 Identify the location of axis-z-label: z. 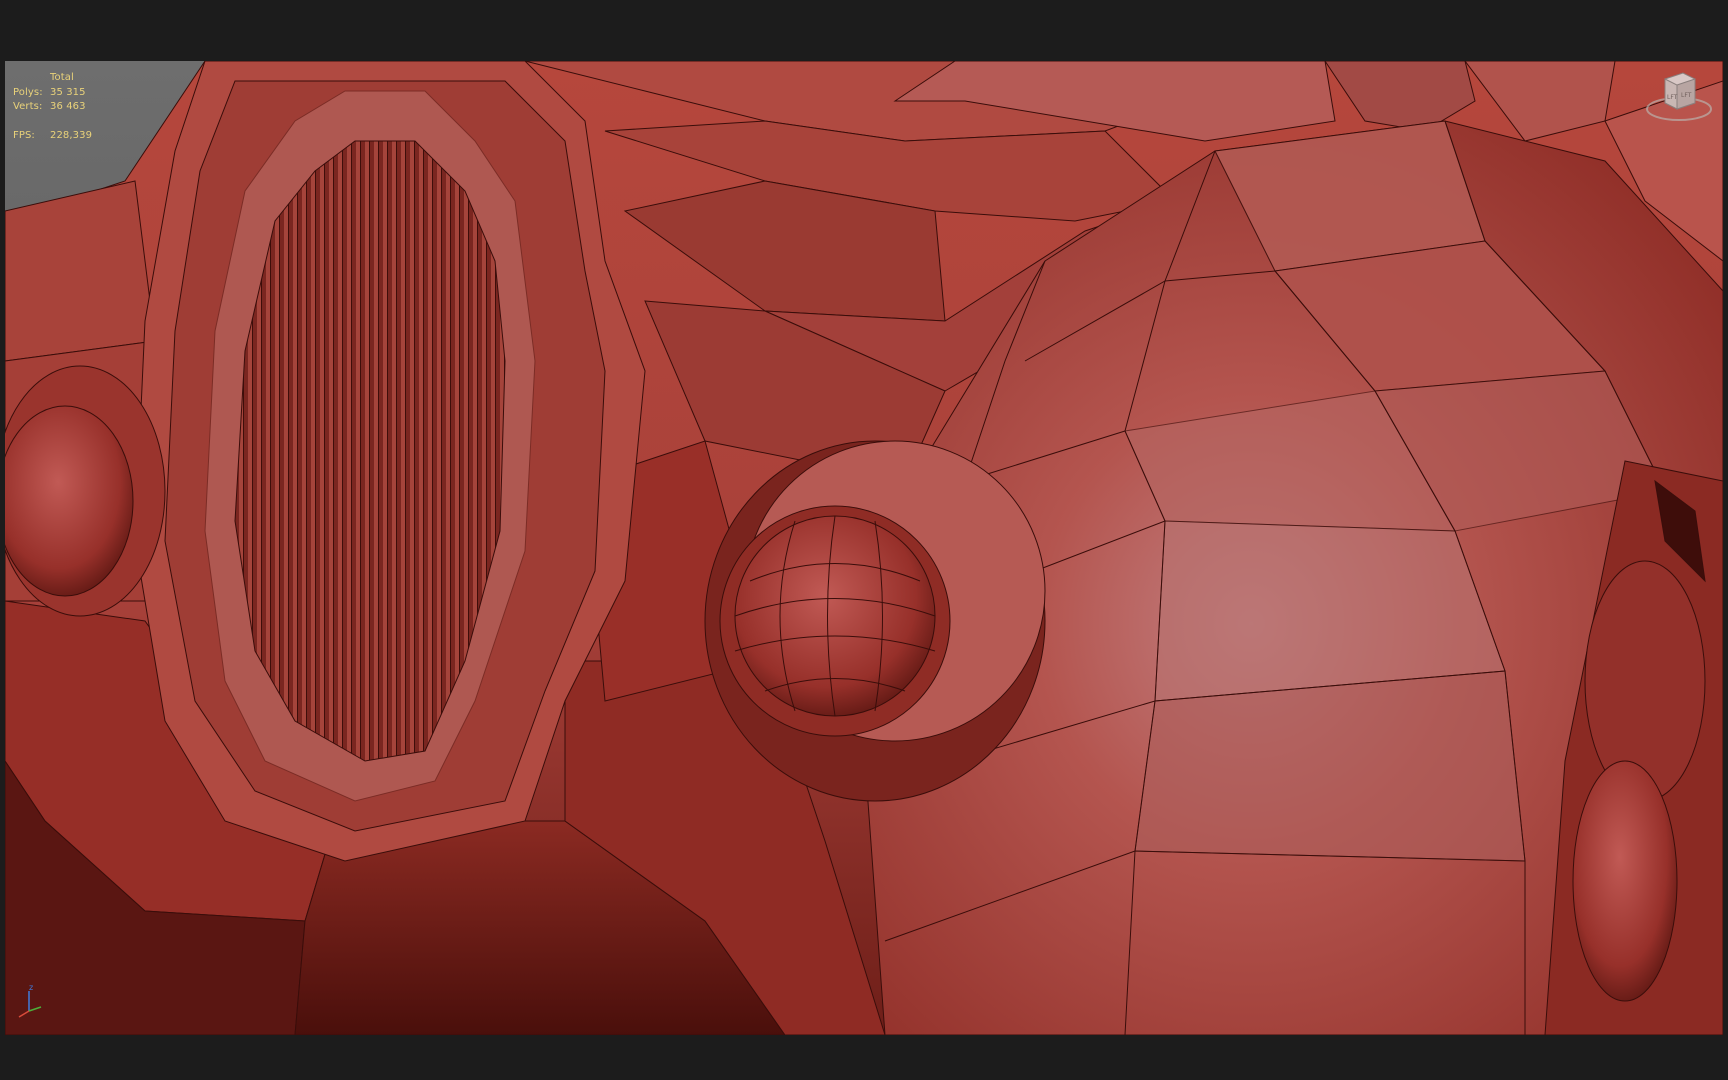
(31, 987).